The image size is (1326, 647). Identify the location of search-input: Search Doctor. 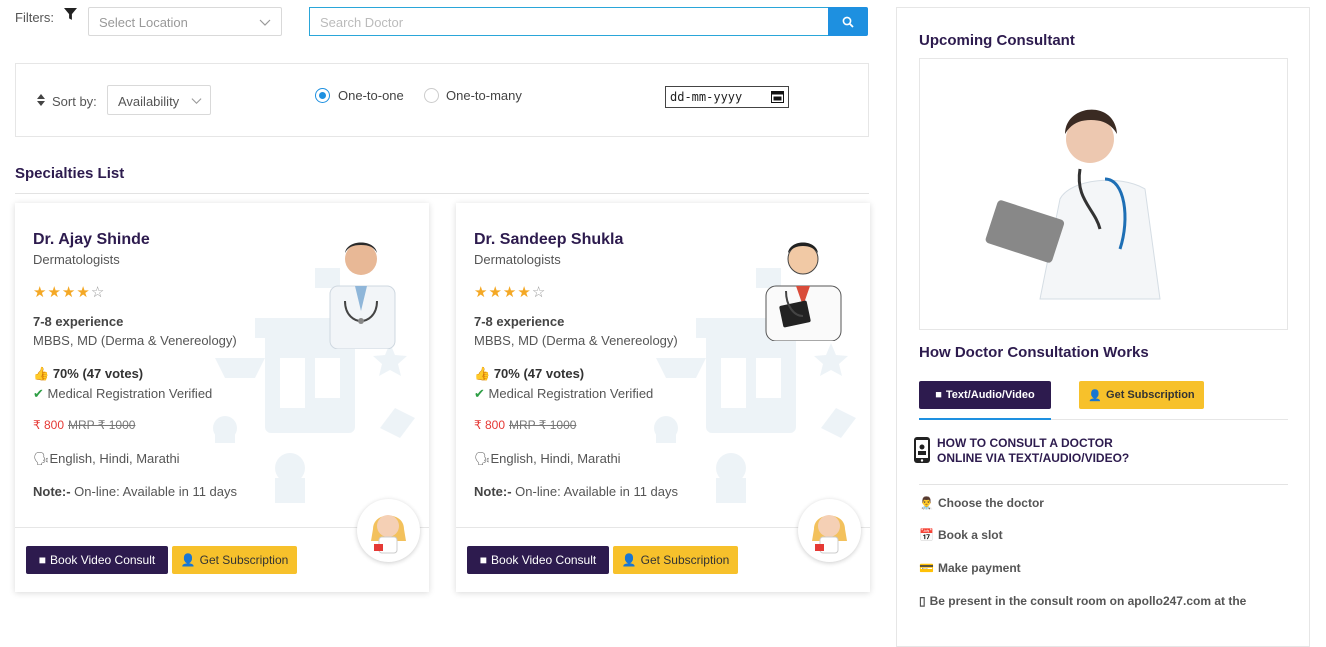
(569, 21).